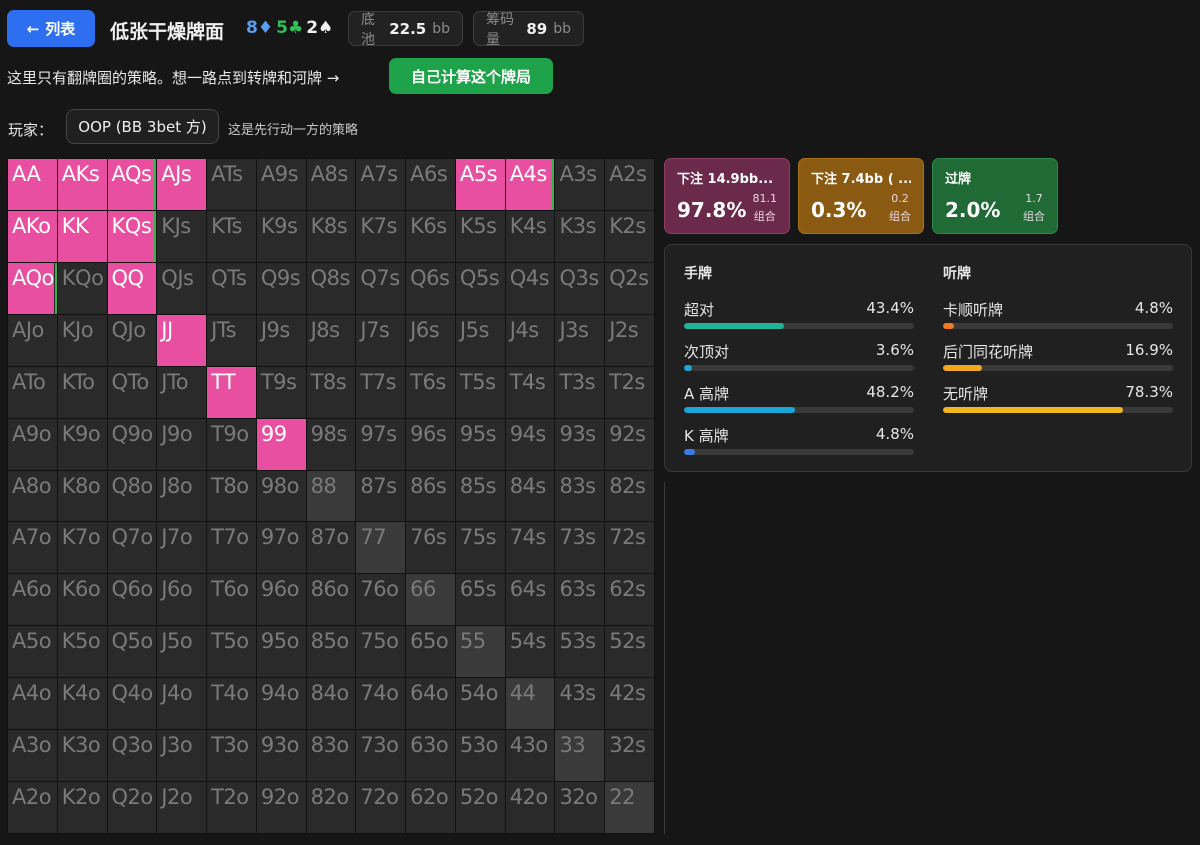  What do you see at coordinates (381, 600) in the screenshot?
I see `range-cell: 76o` at bounding box center [381, 600].